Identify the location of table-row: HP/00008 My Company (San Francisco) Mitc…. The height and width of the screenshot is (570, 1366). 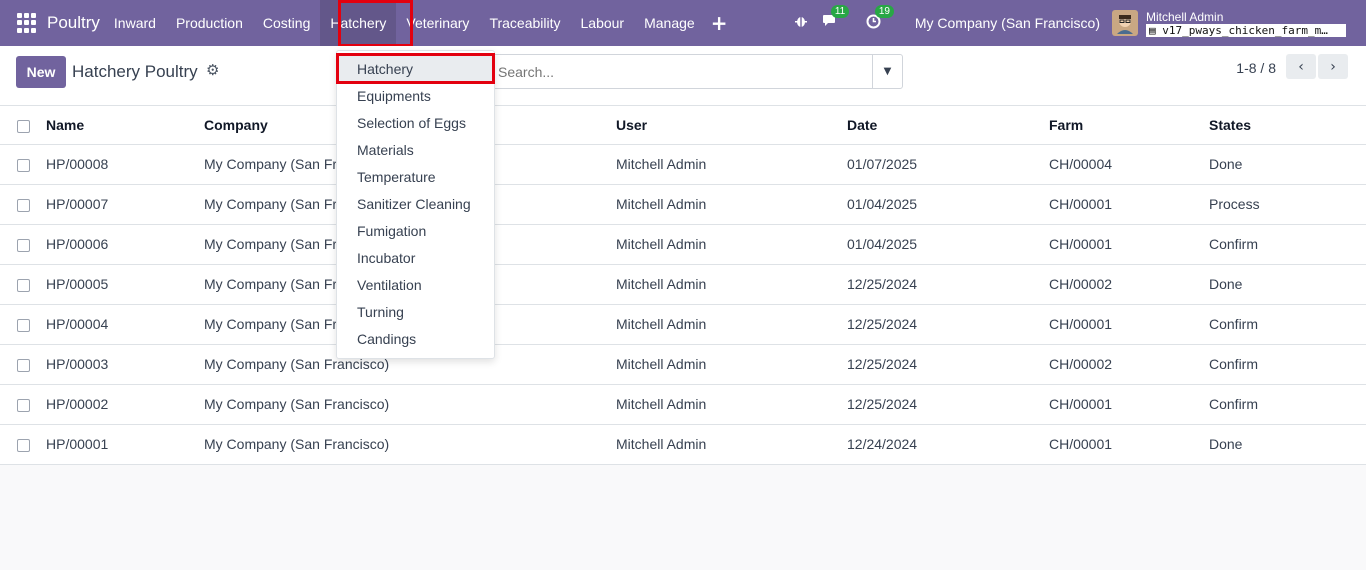
(683, 164).